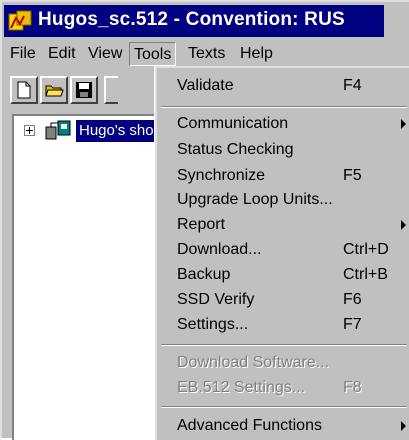 The width and height of the screenshot is (409, 440). What do you see at coordinates (205, 85) in the screenshot?
I see `menu-item-label: Validate` at bounding box center [205, 85].